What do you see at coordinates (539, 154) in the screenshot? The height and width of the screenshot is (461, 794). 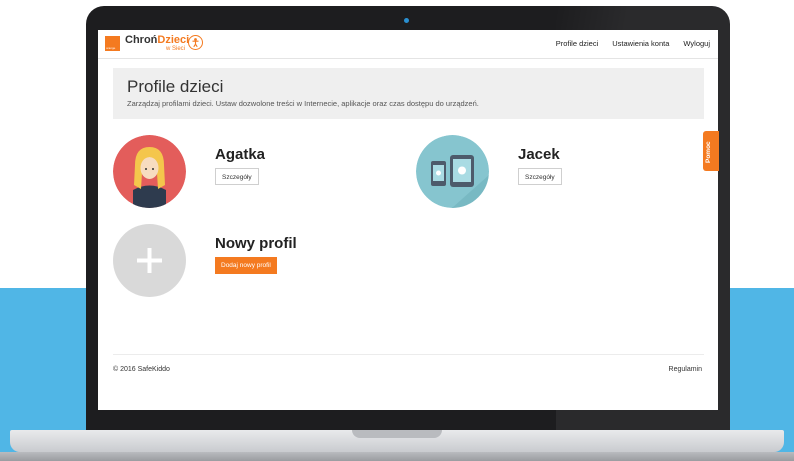 I see `profile-name-jacek: Jacek` at bounding box center [539, 154].